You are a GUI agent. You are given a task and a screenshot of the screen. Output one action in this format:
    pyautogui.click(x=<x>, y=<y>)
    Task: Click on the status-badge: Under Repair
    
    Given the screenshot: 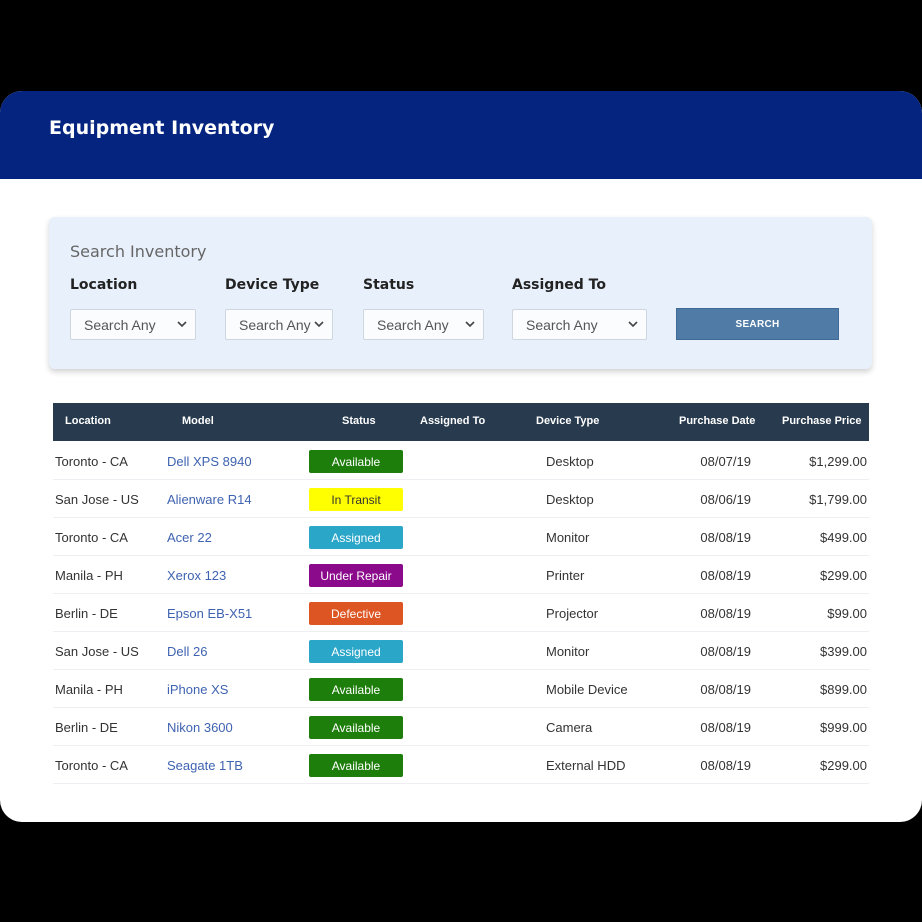 What is the action you would take?
    pyautogui.click(x=356, y=575)
    